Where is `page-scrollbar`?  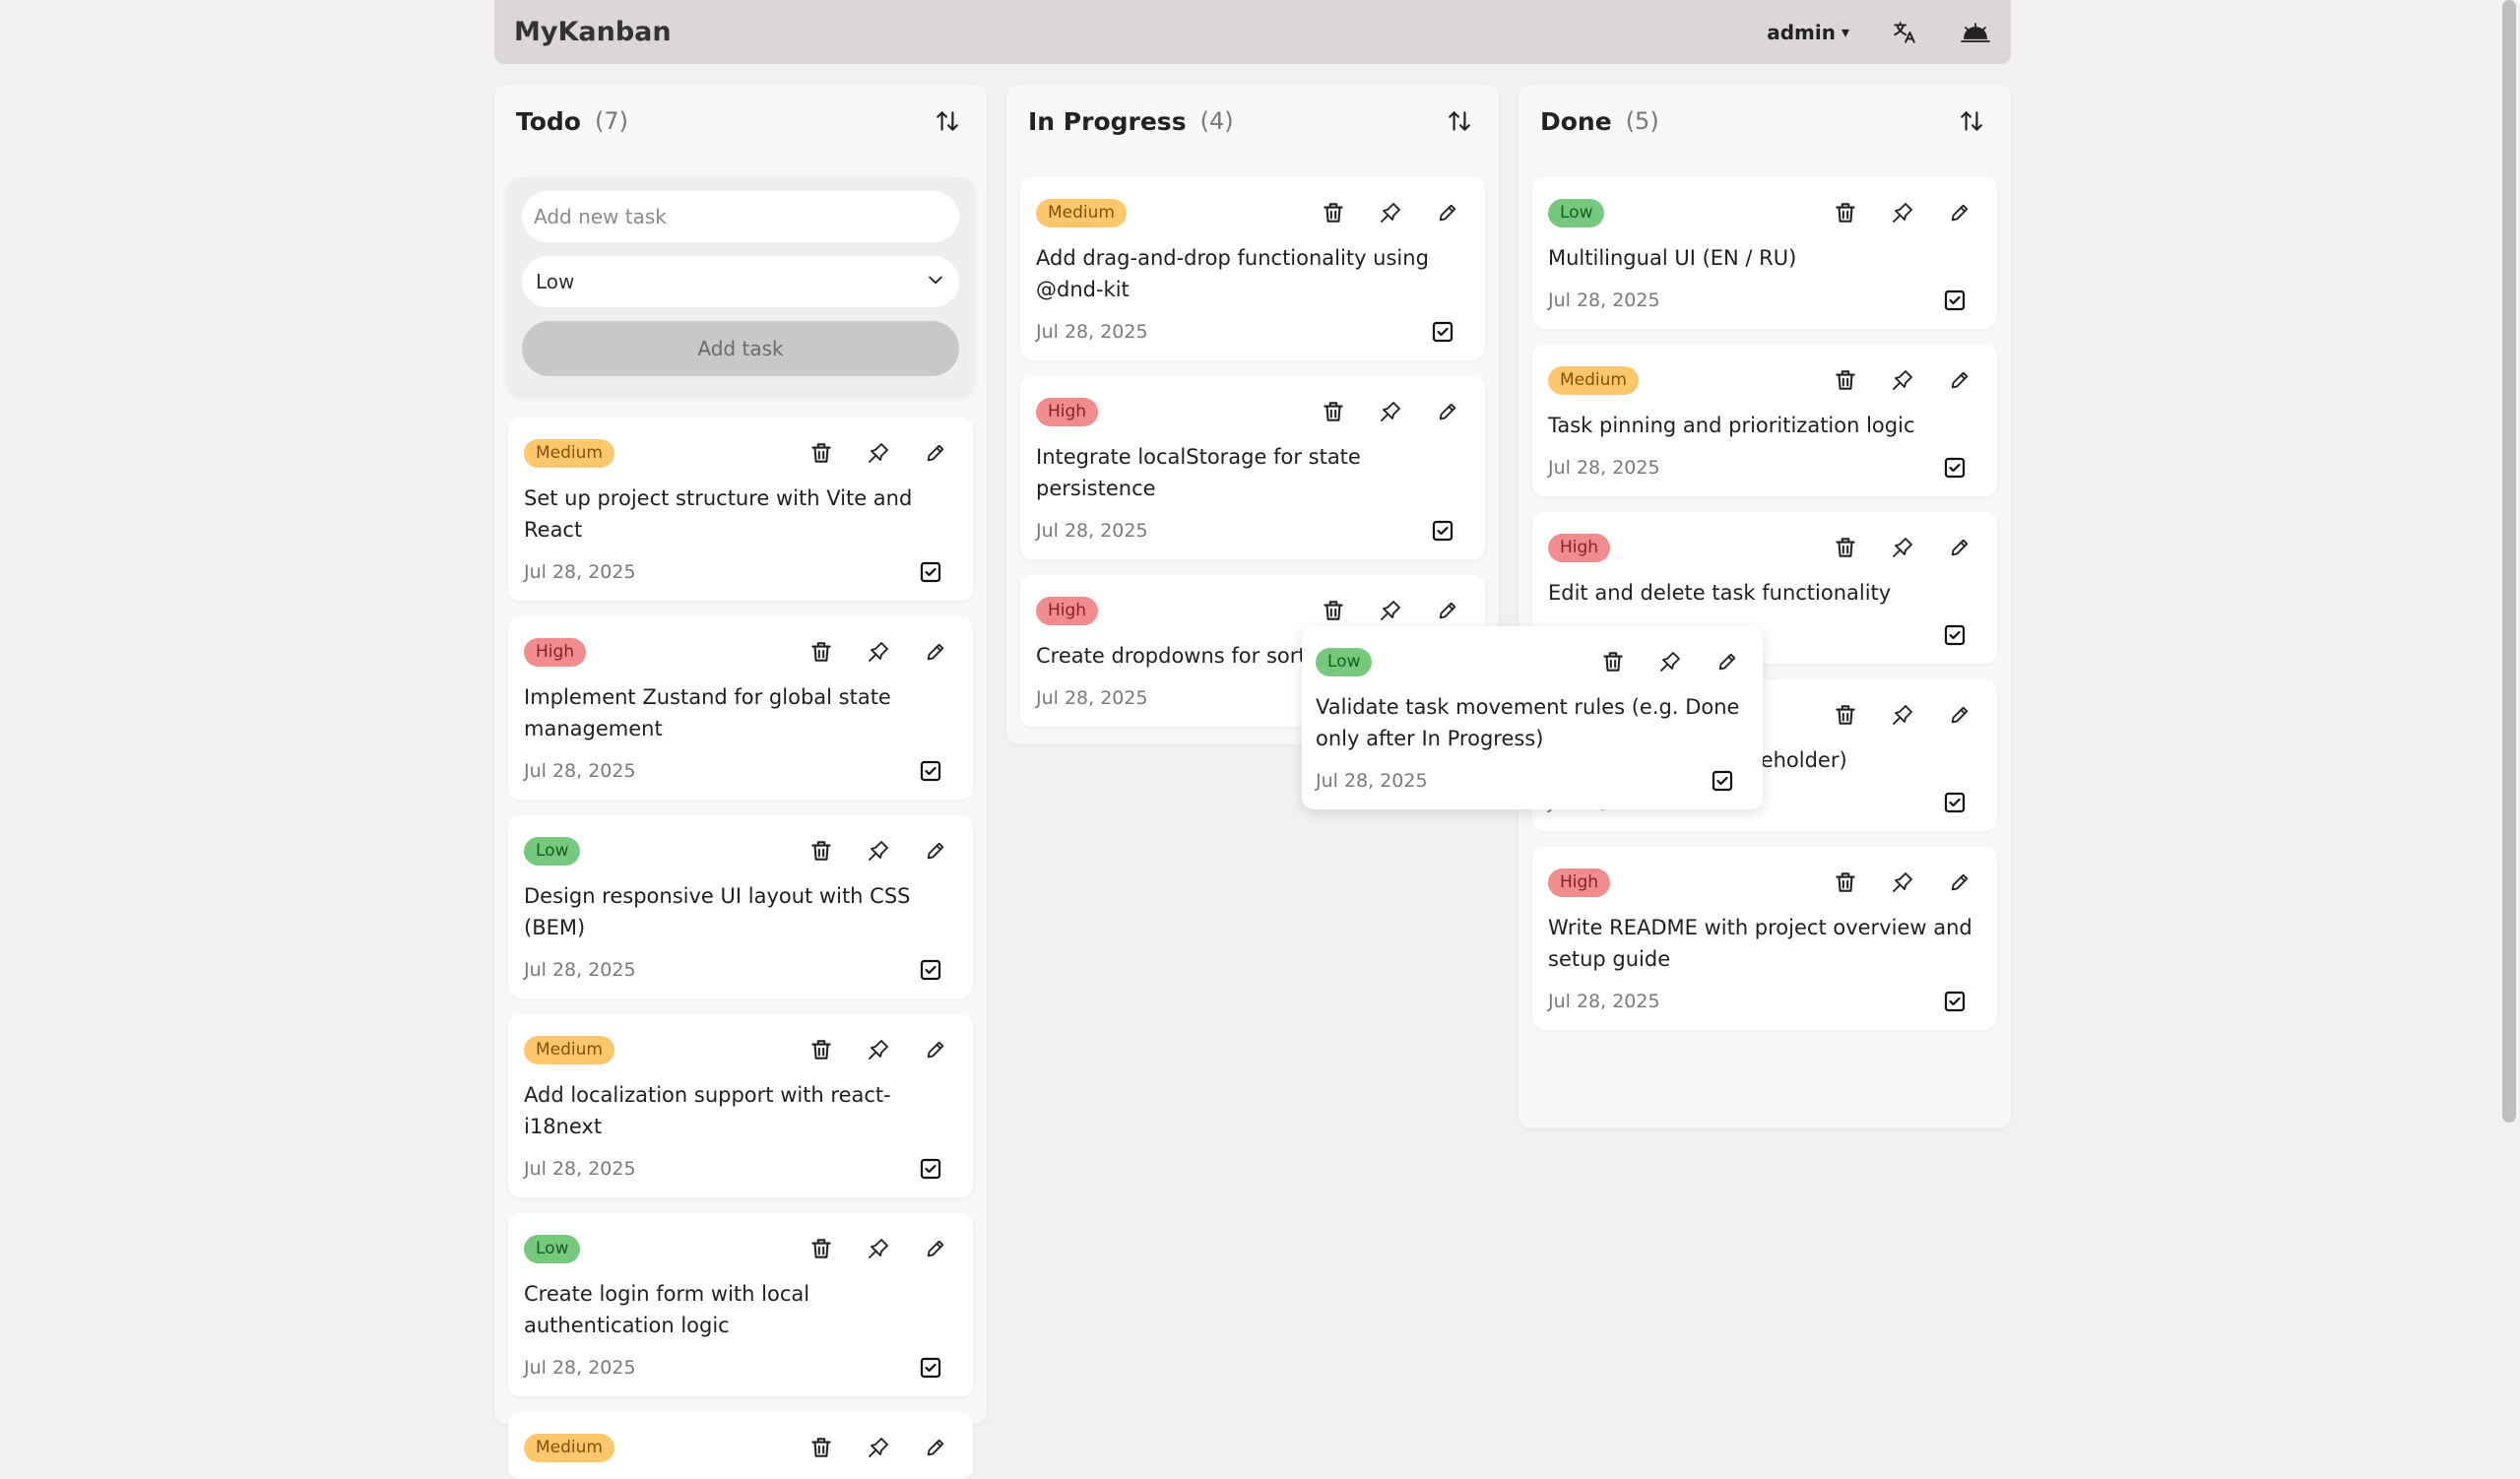
page-scrollbar is located at coordinates (2509, 709).